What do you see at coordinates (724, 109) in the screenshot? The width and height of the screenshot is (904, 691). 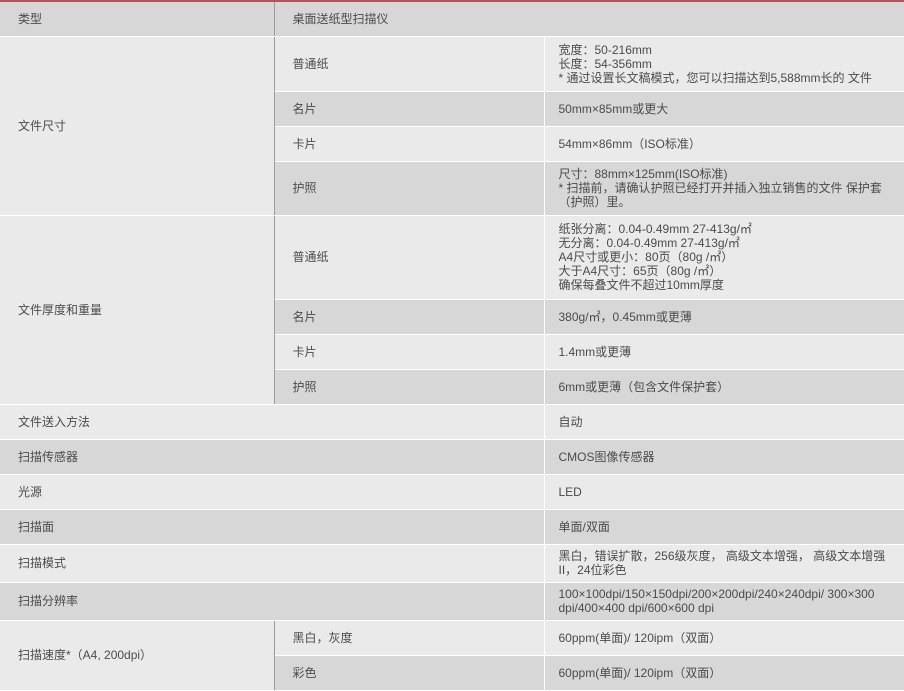 I see `doc-size-value-card: 50mm×85mm或更大` at bounding box center [724, 109].